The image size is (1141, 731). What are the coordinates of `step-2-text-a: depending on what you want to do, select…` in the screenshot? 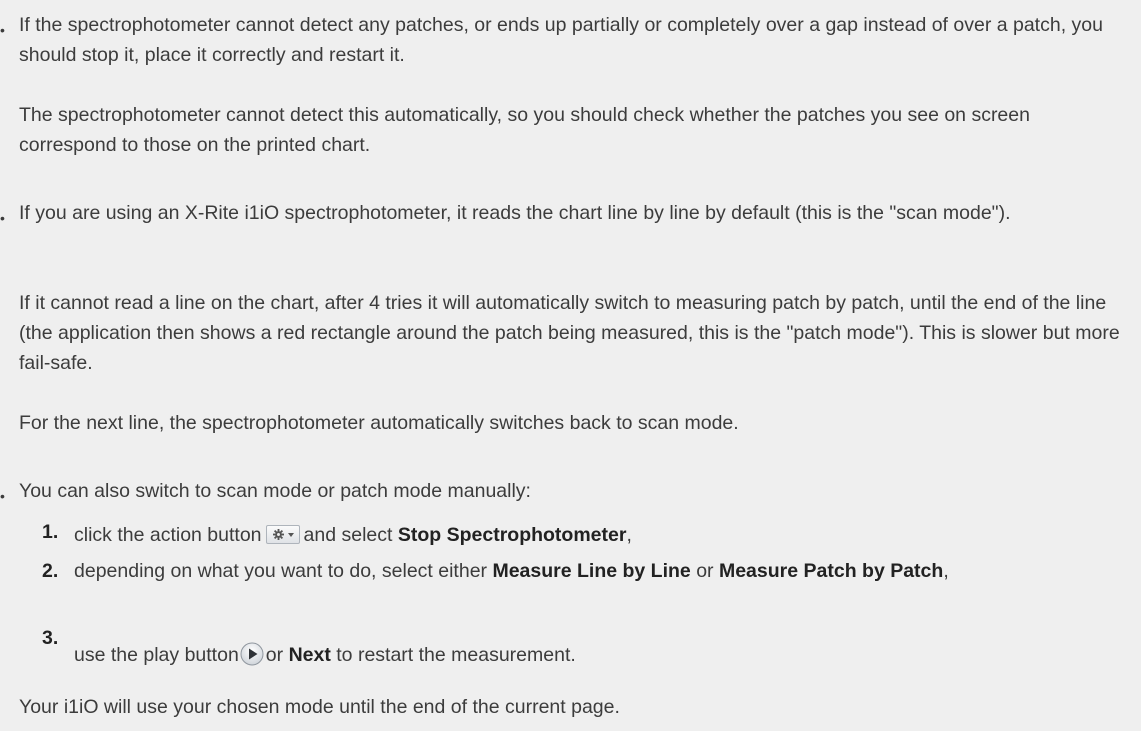 It's located at (281, 571).